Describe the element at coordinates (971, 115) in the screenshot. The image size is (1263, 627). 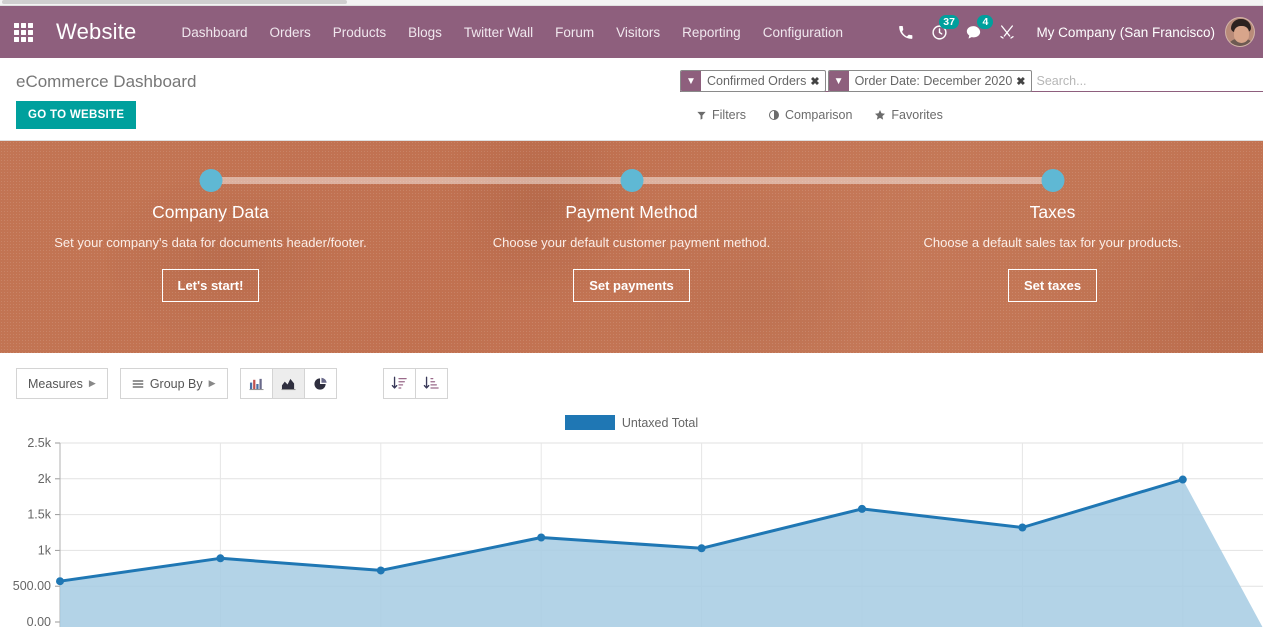
I see `search-options: Filters Comparison Favorites` at that location.